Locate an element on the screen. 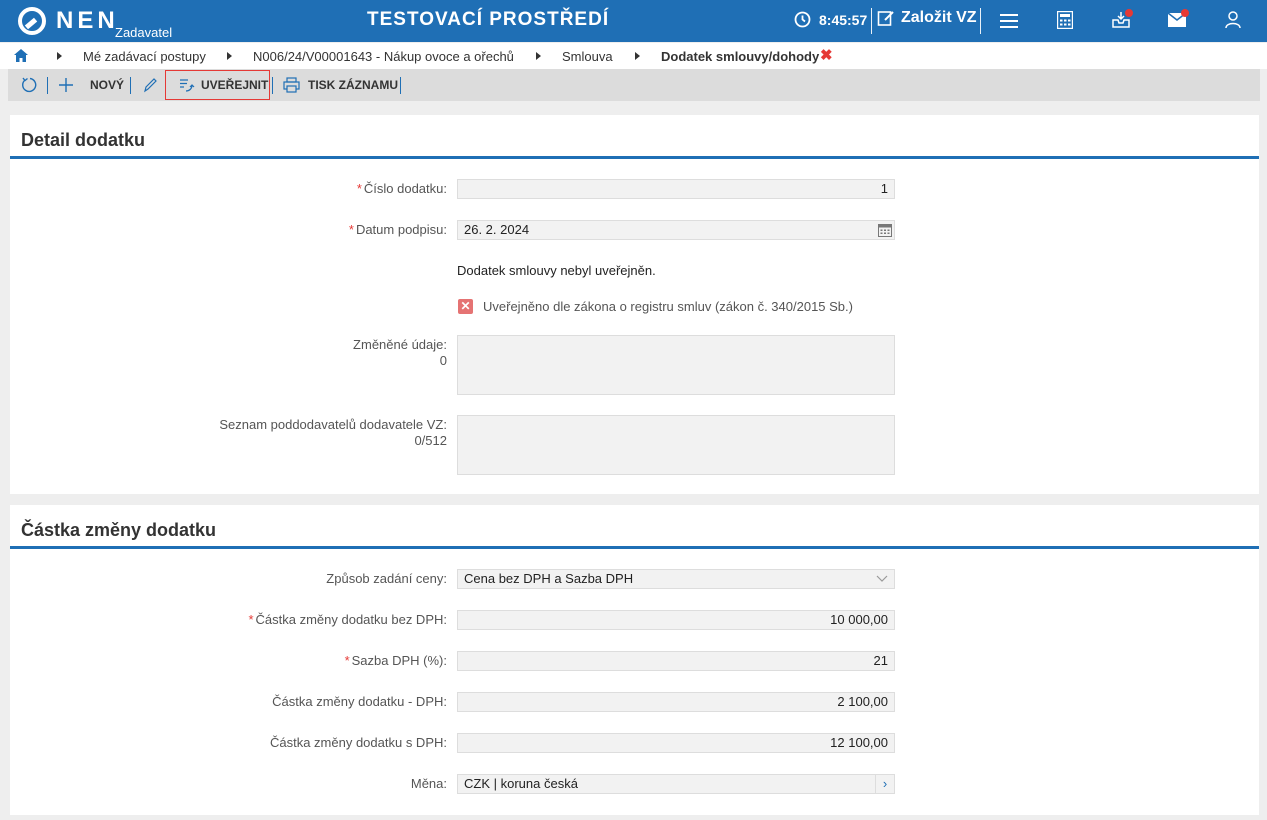 The image size is (1267, 820). currency-field: CZK | koruna česká › is located at coordinates (676, 784).